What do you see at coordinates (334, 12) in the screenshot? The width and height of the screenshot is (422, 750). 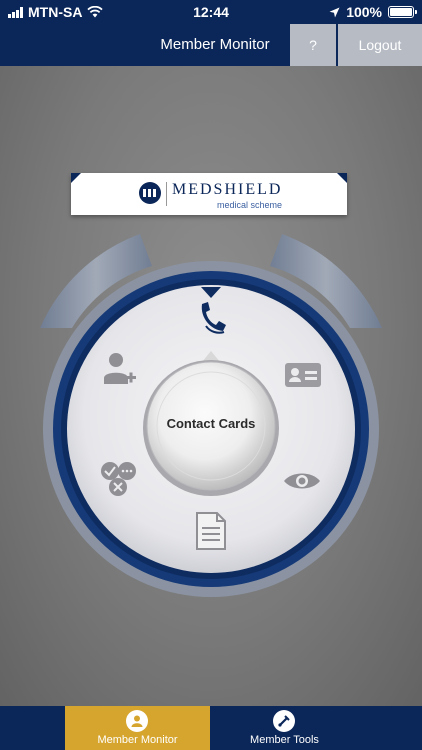 I see `location-icon` at bounding box center [334, 12].